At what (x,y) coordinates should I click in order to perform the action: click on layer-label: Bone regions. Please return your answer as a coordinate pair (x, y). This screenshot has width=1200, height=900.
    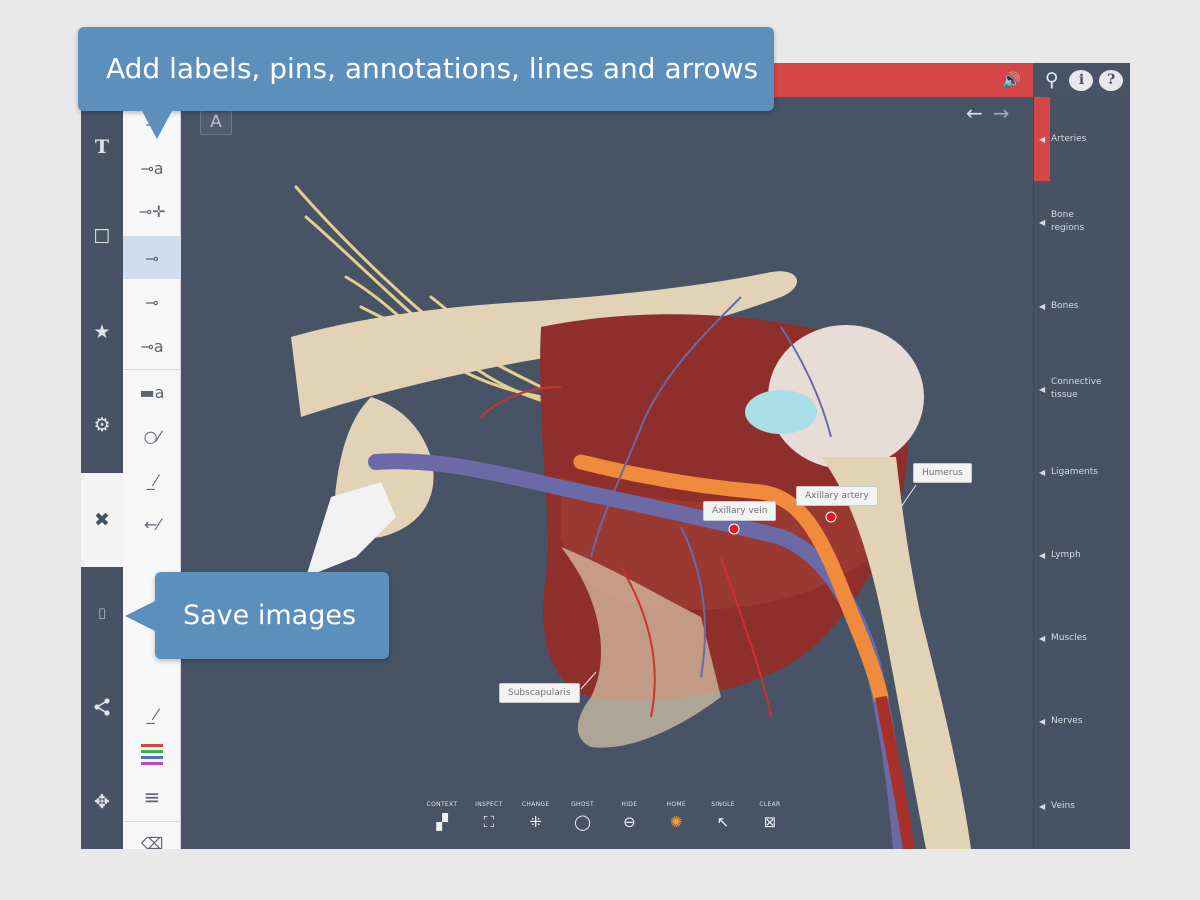
    Looking at the image, I should click on (1068, 221).